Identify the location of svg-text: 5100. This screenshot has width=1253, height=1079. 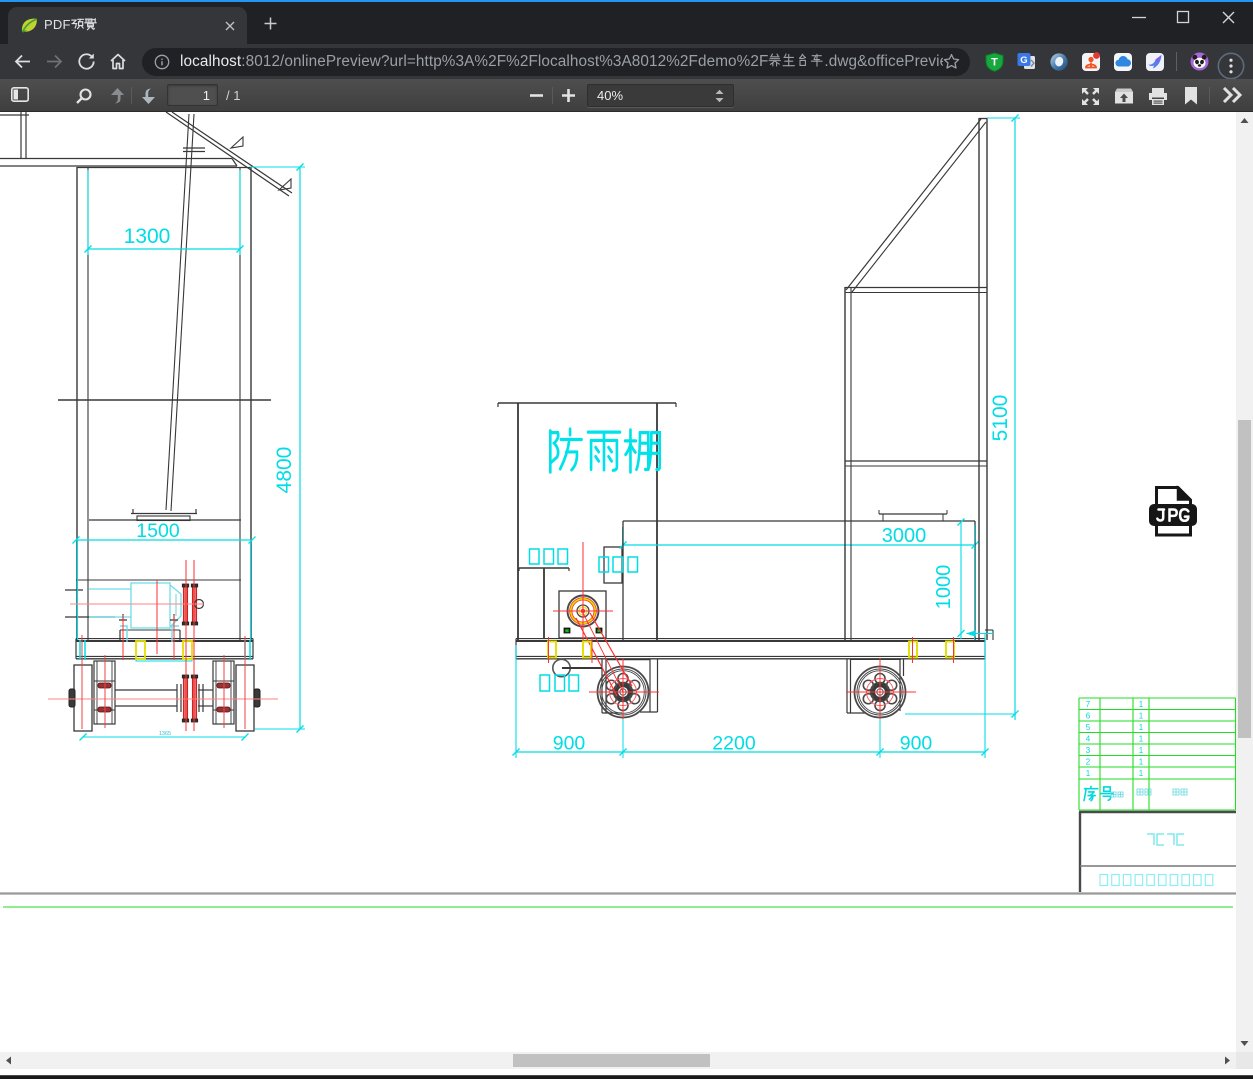
(1000, 418).